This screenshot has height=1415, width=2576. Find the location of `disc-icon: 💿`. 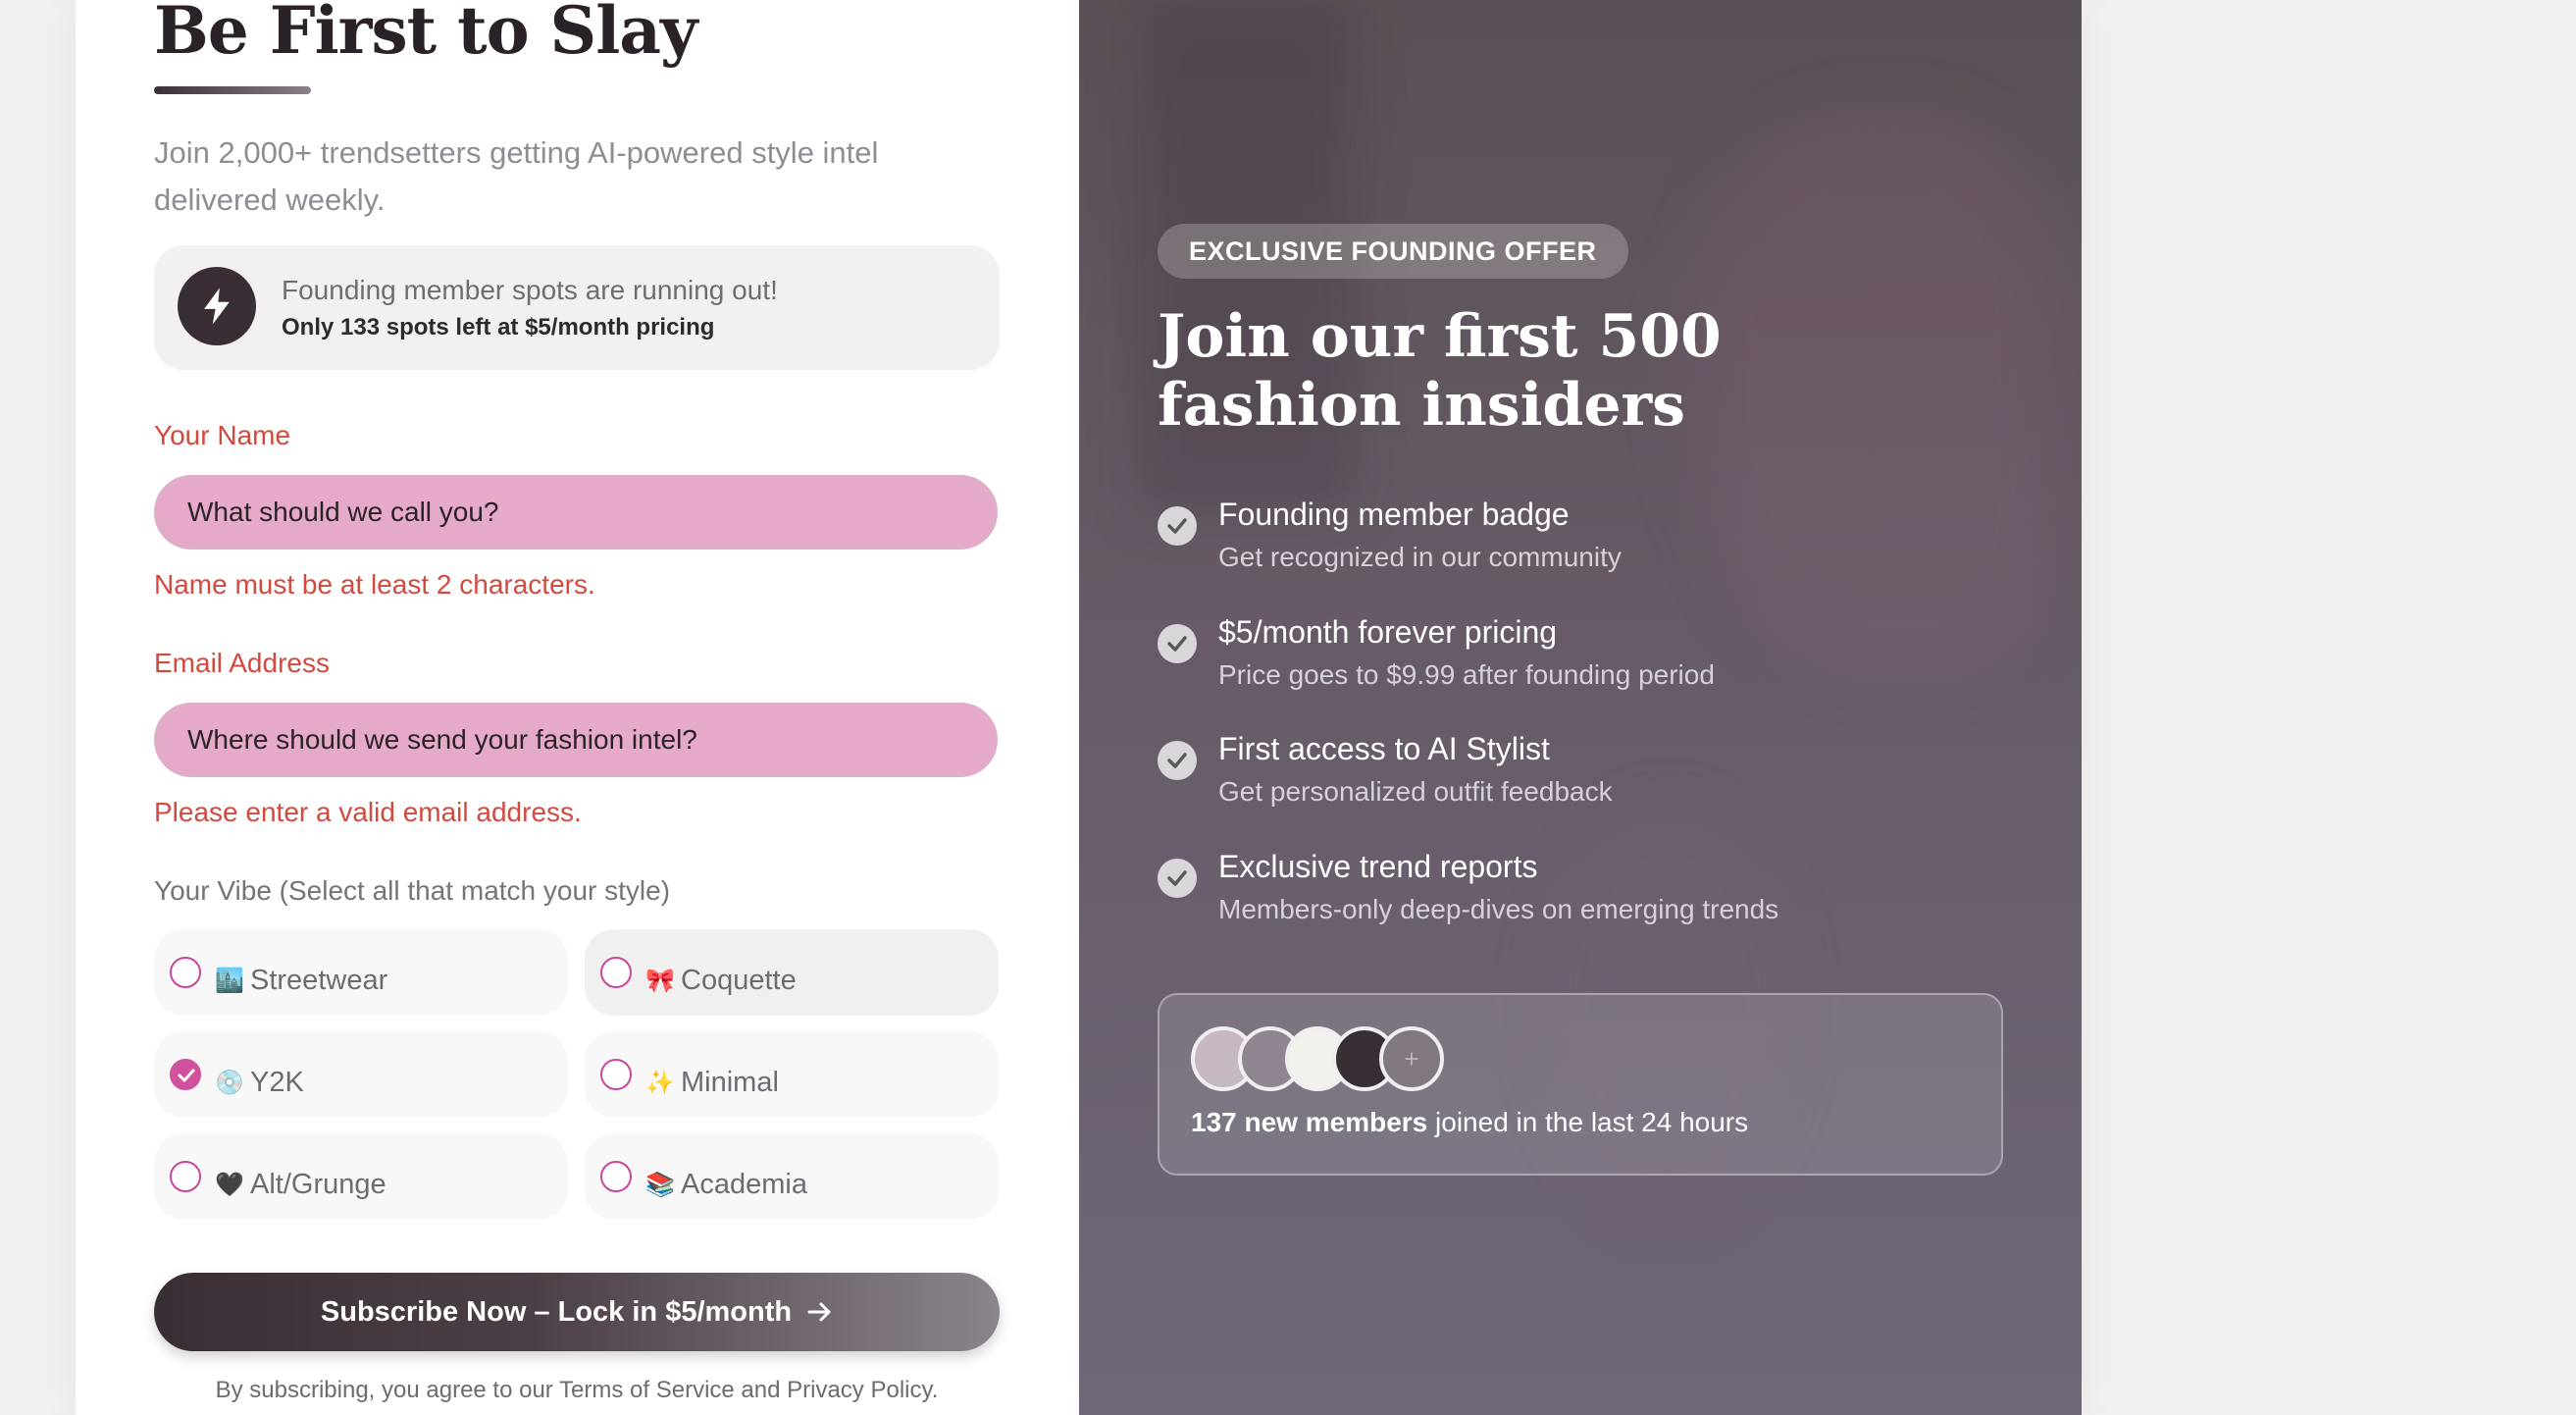

disc-icon: 💿 is located at coordinates (229, 1083).